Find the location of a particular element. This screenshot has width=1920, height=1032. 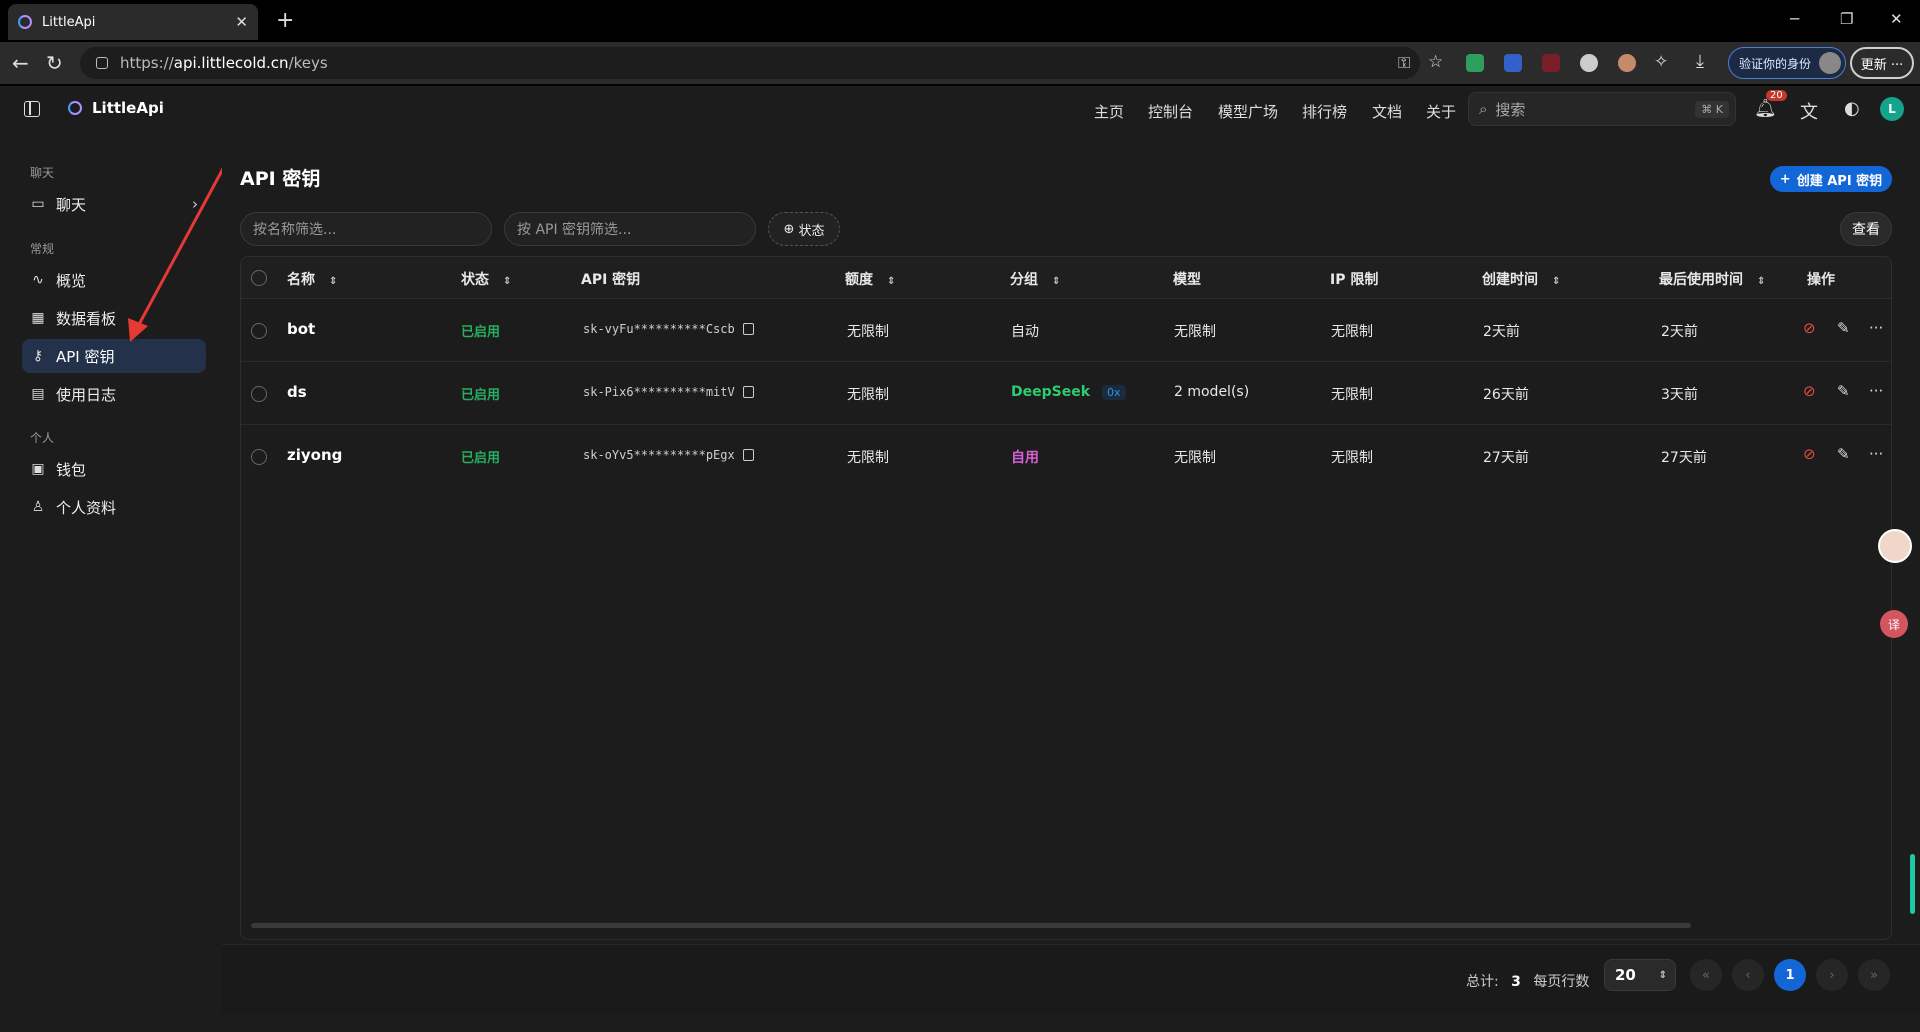

quota-cell: 无限制 is located at coordinates (868, 395).